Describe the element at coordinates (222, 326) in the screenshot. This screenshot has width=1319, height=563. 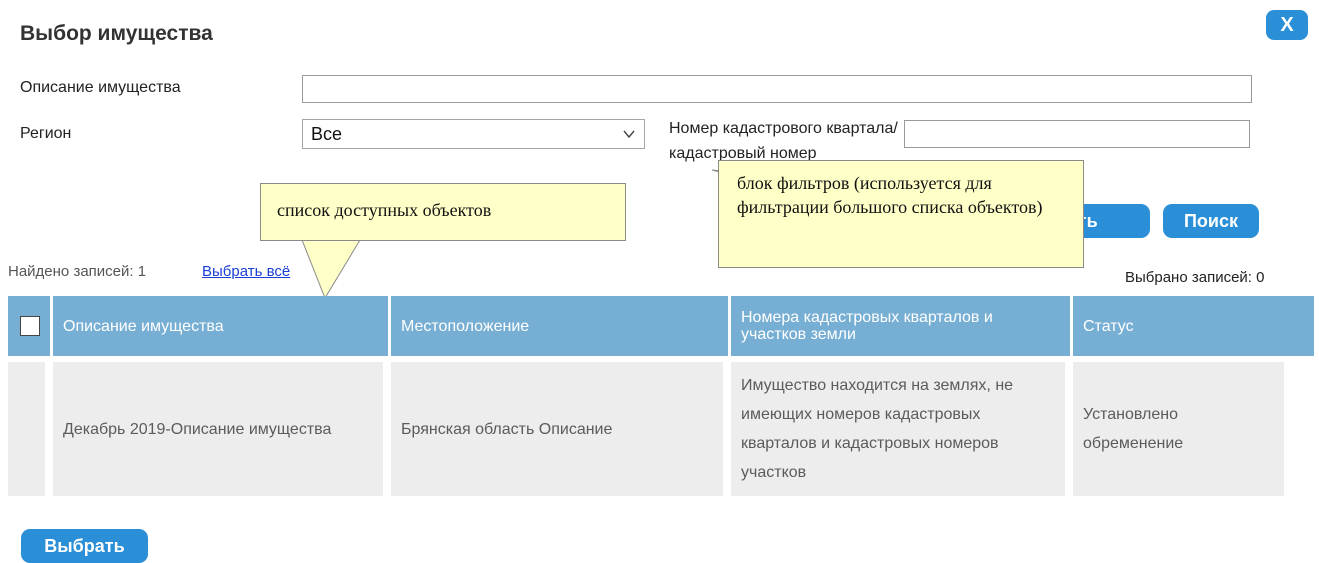
I see `header-description: Описание имущества` at that location.